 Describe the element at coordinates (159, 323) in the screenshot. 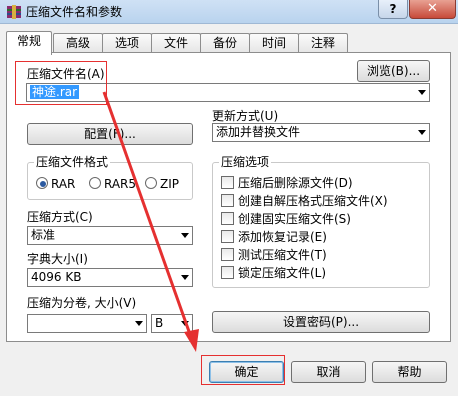

I see `split-unit-value: B` at that location.